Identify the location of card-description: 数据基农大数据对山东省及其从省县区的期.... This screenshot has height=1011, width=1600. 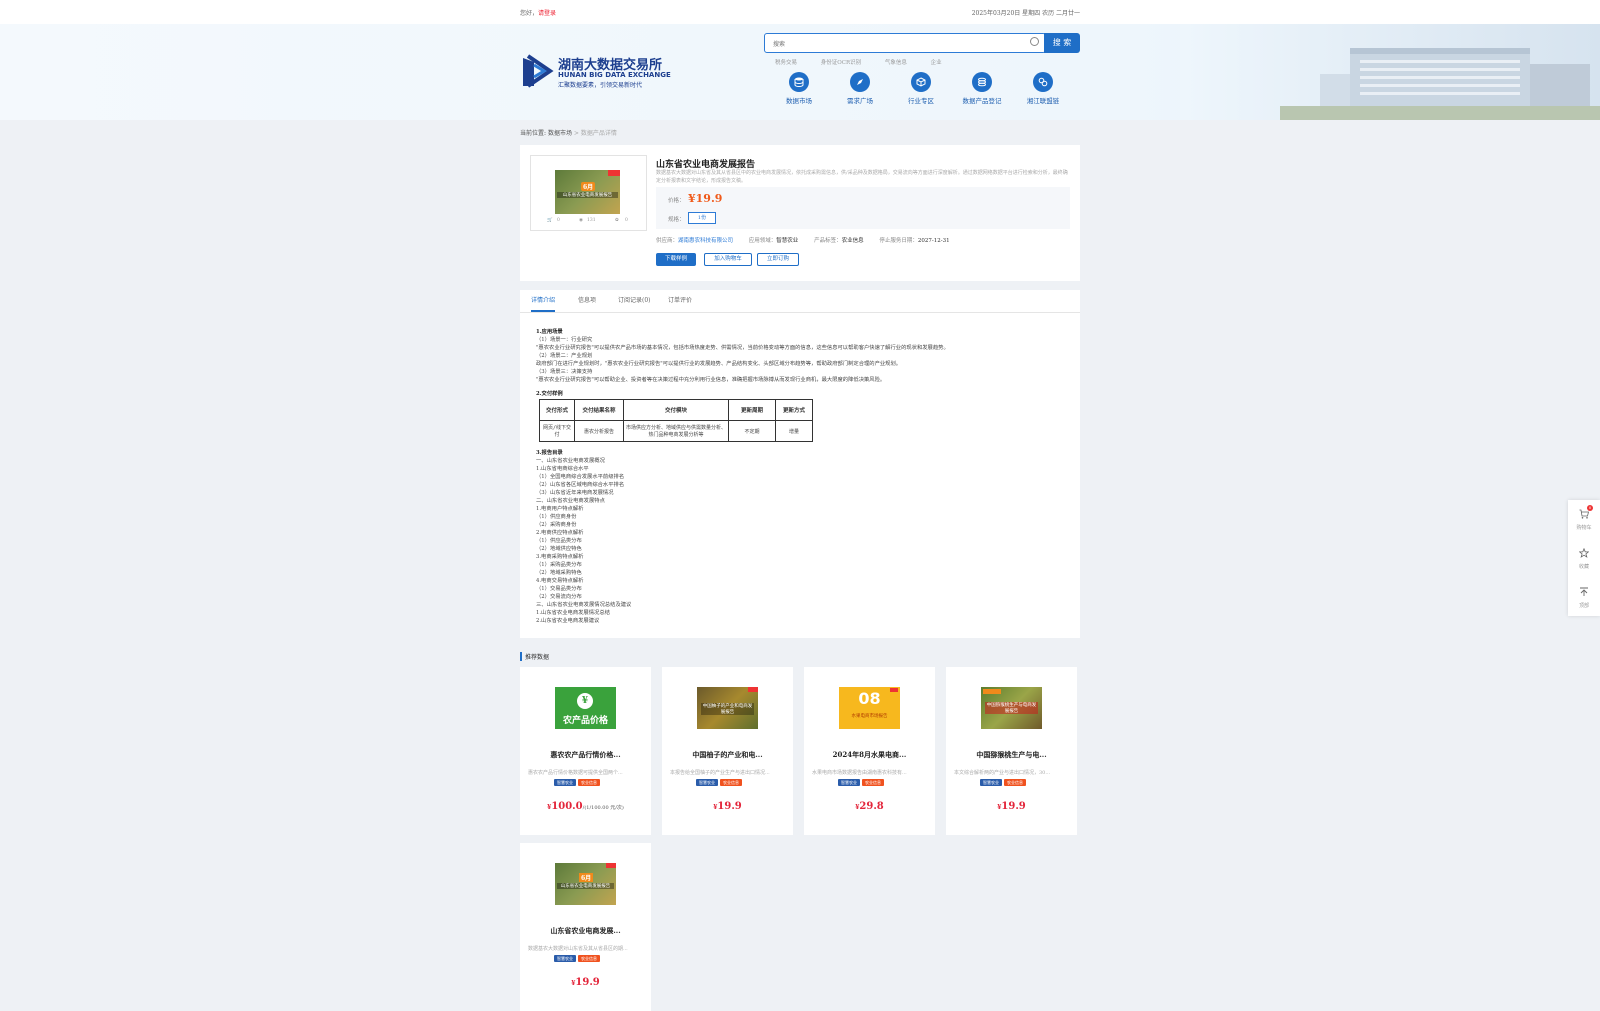
(578, 949).